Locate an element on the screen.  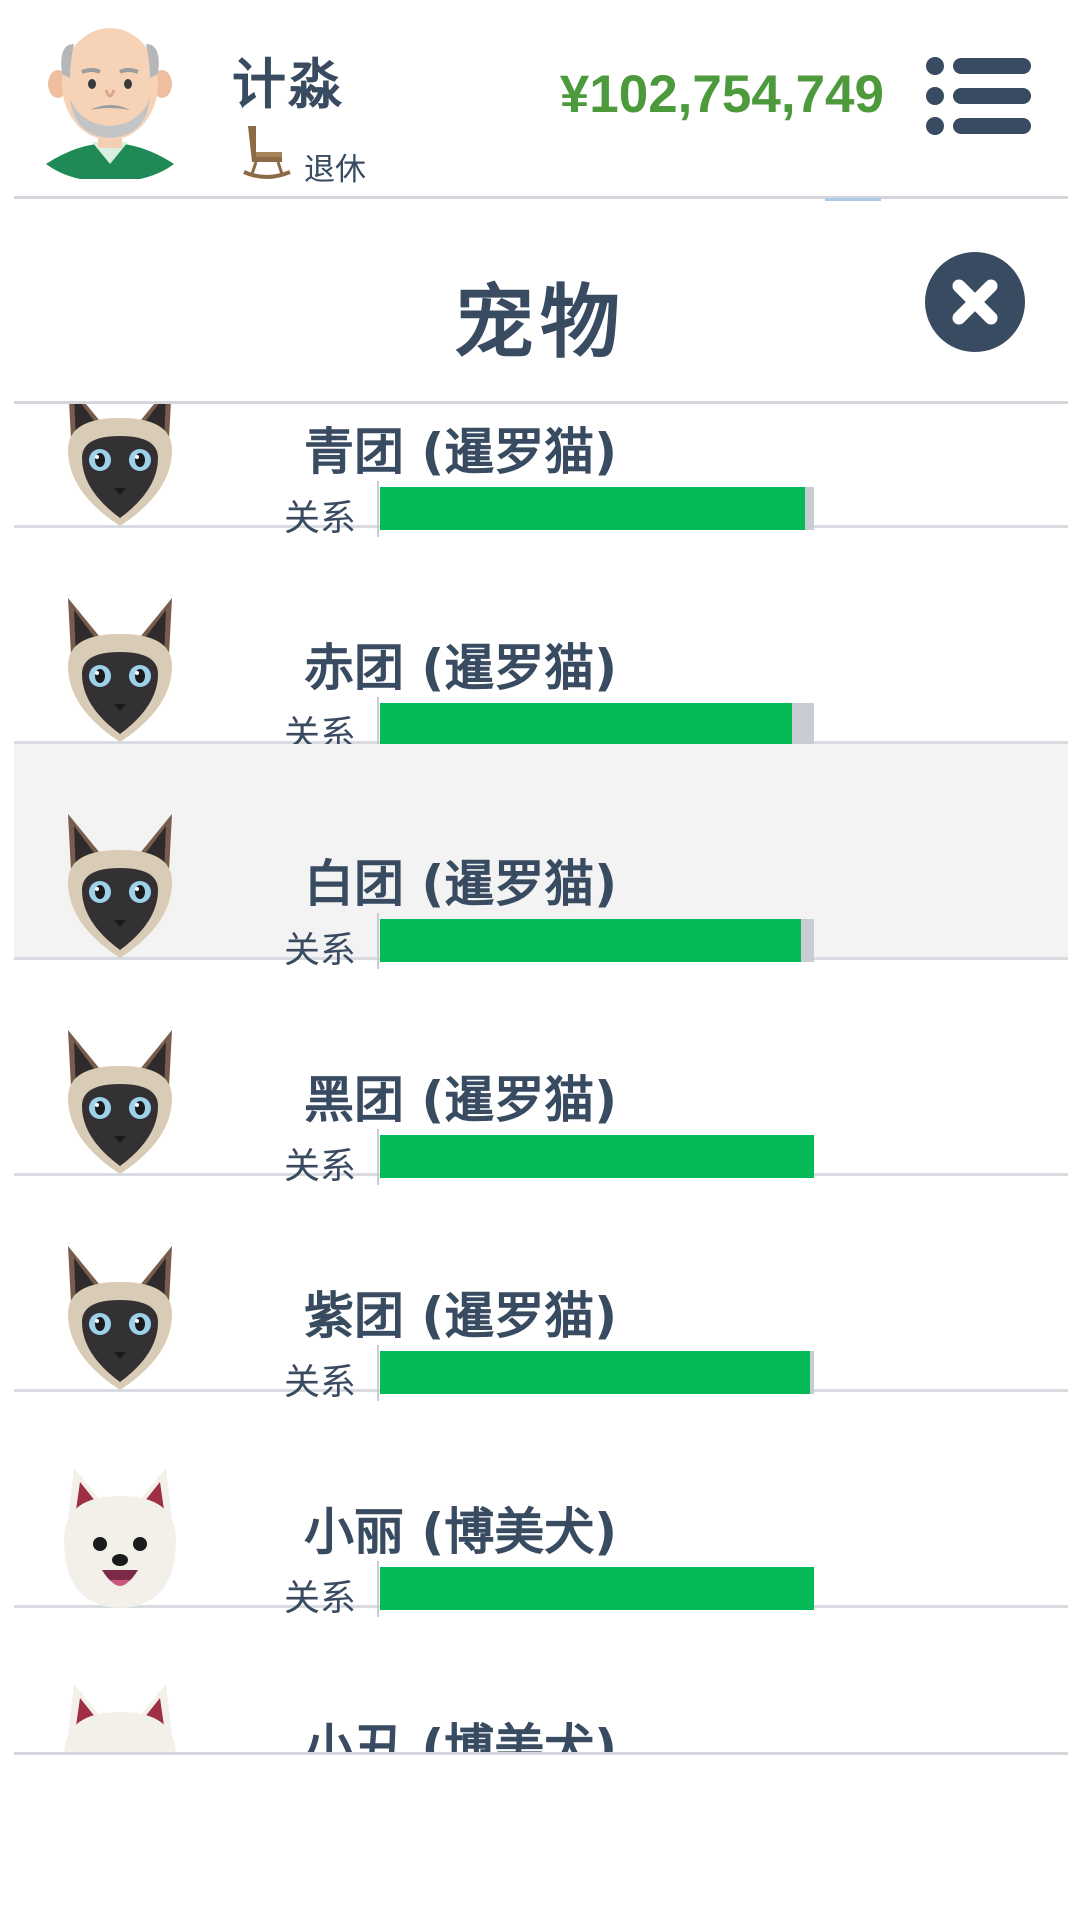
pet-row: 赤团 (暹罗猫)关系 is located at coordinates (541, 636).